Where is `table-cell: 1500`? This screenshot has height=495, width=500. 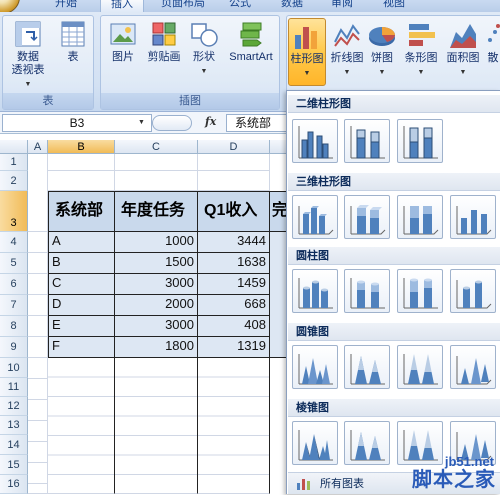
table-cell: 1500 is located at coordinates (156, 263).